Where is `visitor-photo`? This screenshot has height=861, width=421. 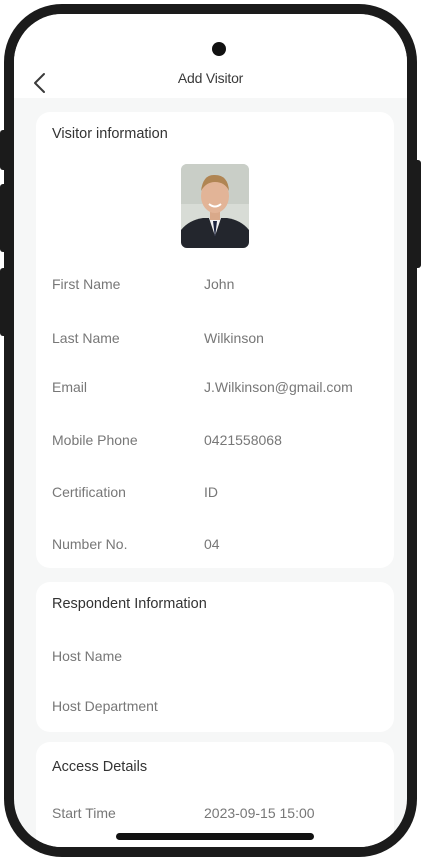 visitor-photo is located at coordinates (215, 206).